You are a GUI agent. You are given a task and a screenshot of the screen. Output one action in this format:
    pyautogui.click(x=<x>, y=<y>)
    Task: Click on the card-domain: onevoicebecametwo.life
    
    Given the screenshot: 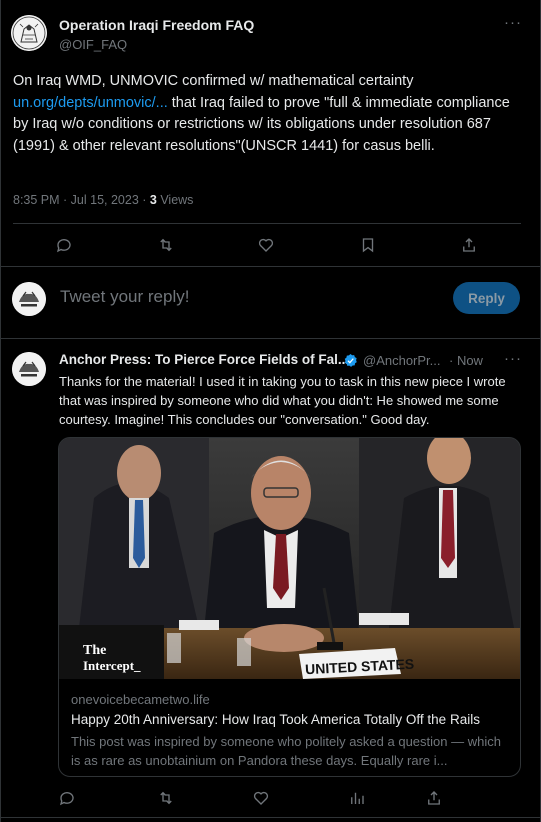 What is the action you would take?
    pyautogui.click(x=140, y=699)
    